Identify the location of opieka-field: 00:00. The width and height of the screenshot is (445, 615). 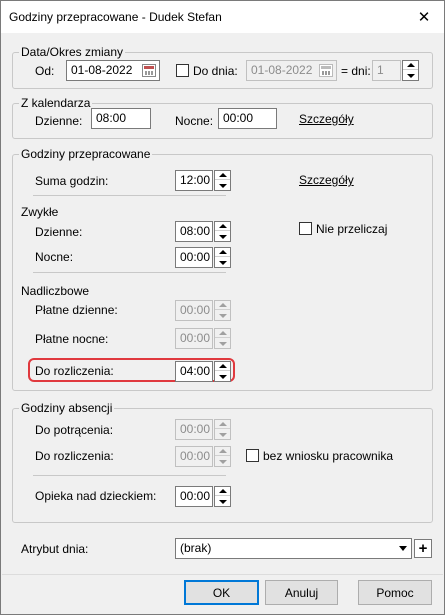
(194, 496).